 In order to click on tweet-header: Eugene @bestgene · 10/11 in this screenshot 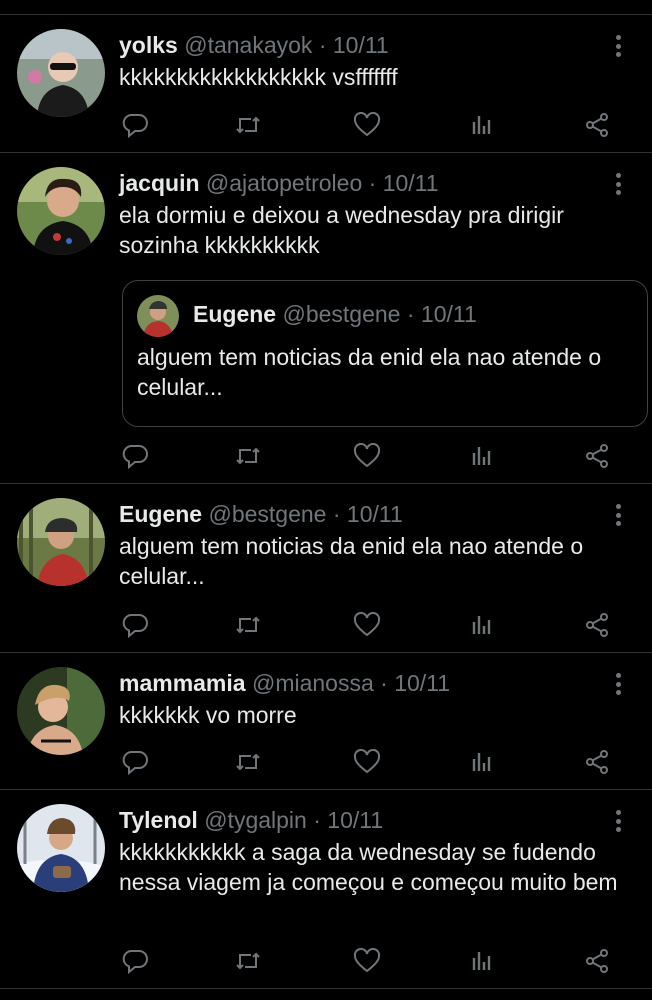, I will do `click(374, 514)`.